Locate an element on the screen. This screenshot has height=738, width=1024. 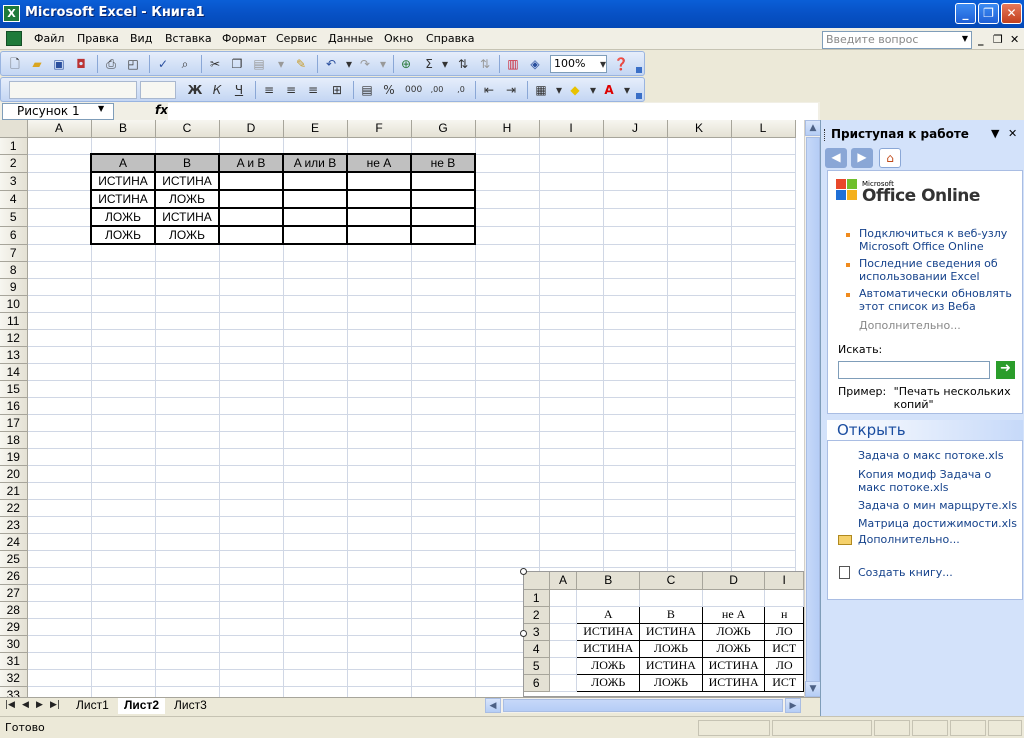
row-header: 16 is located at coordinates (14, 406).